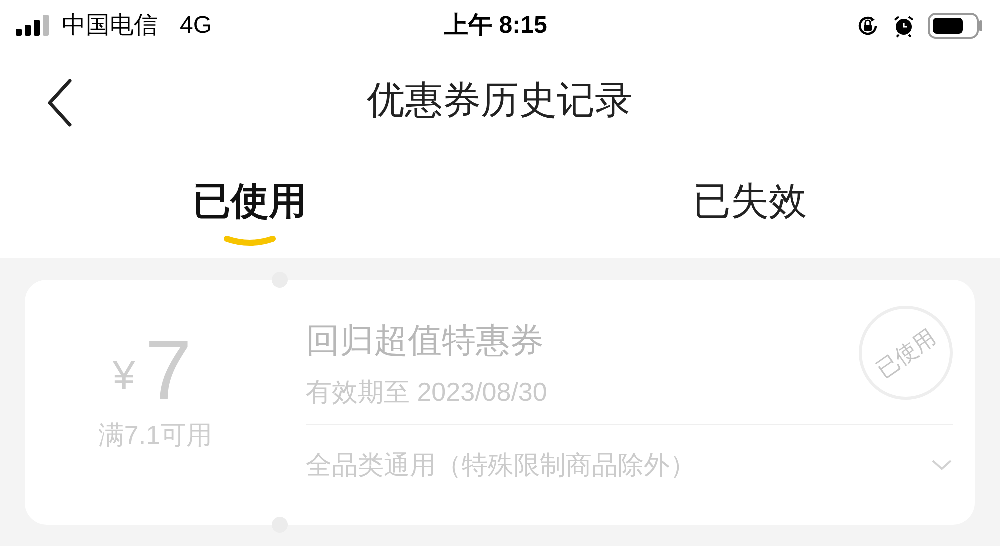 Image resolution: width=1000 pixels, height=546 pixels. I want to click on alarm-icon, so click(904, 26).